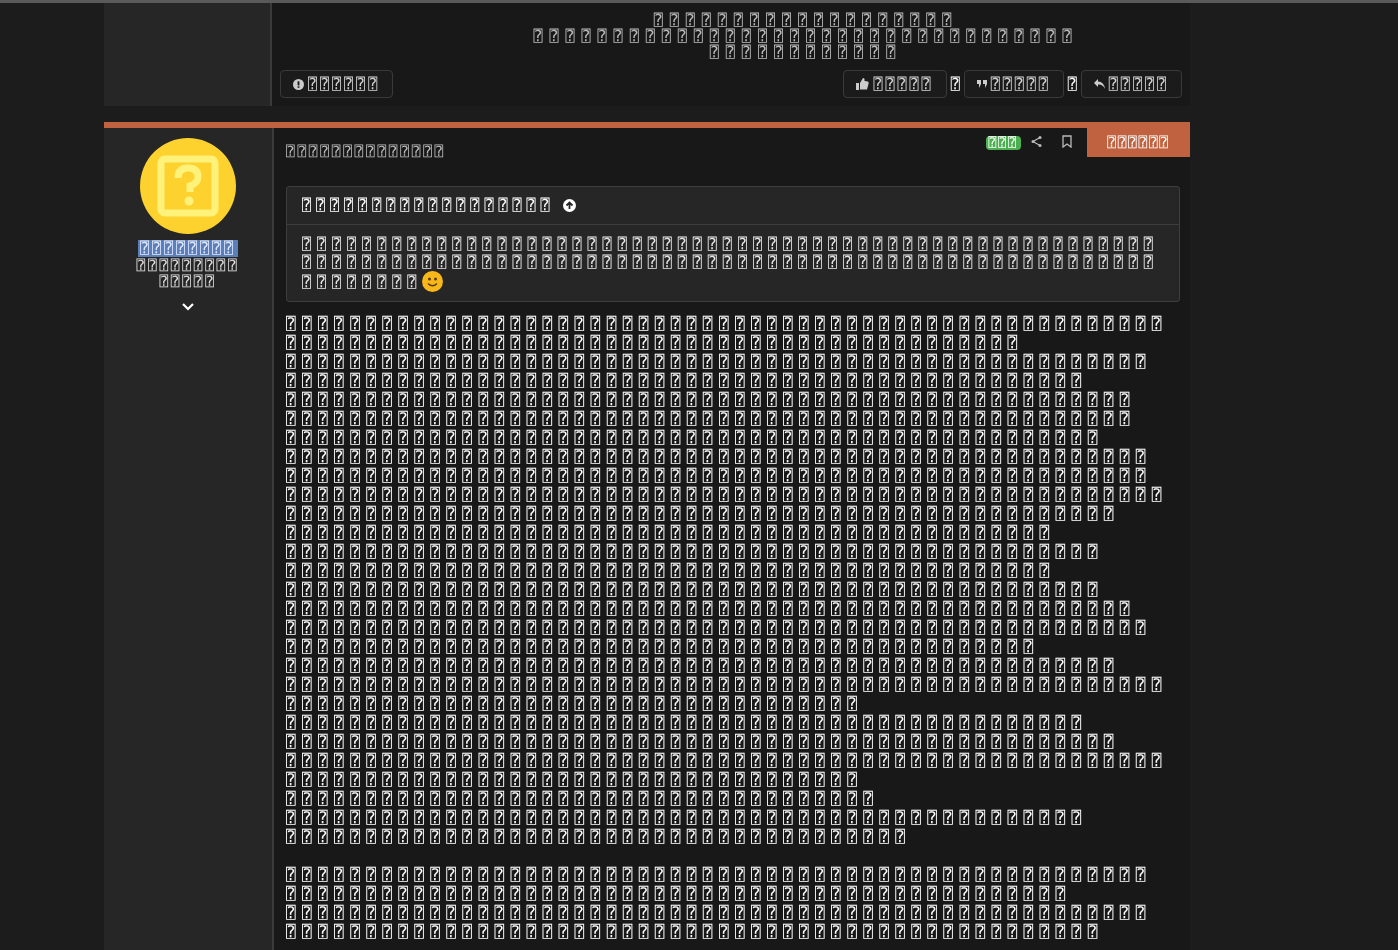 The height and width of the screenshot is (950, 1398). I want to click on report-button: ⍰⍰⍰⍰⍰⍰, so click(337, 84).